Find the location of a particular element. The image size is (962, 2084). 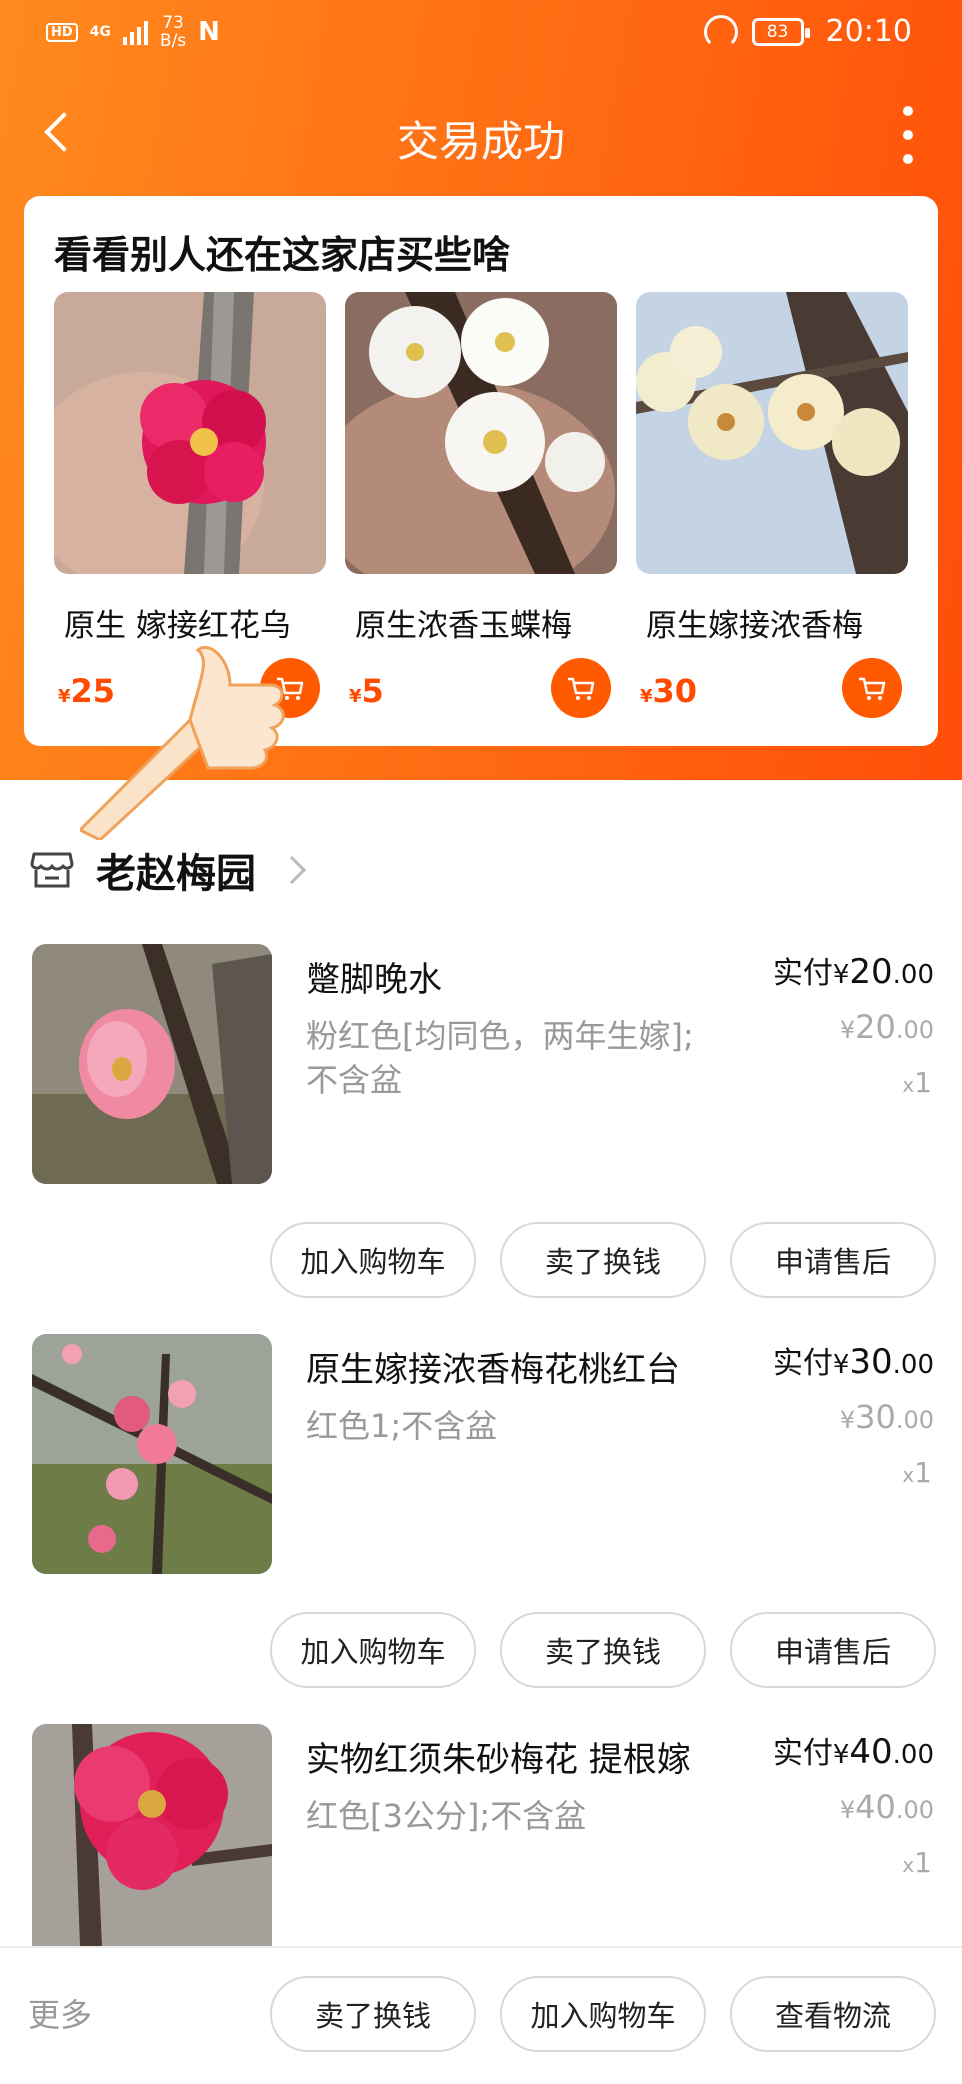

thumbs-up-icon is located at coordinates (182, 743).